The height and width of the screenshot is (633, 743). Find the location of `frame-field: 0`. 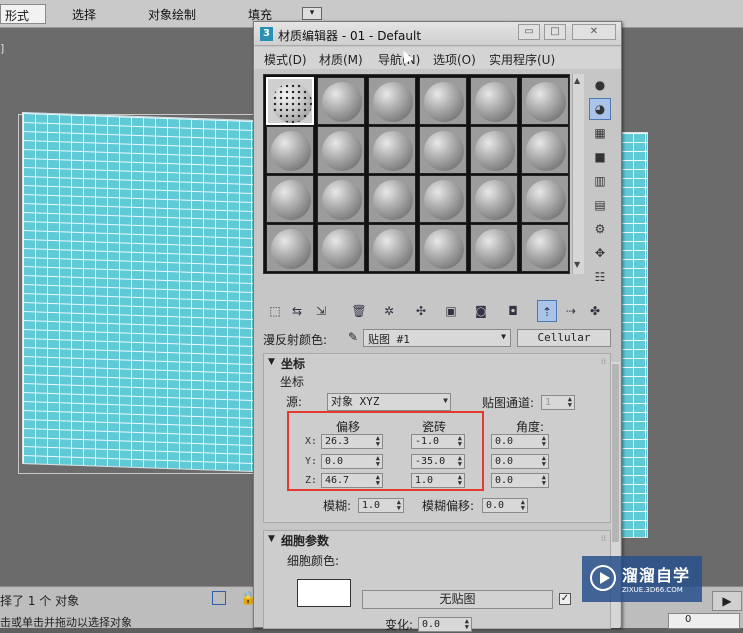

frame-field: 0 is located at coordinates (704, 621).